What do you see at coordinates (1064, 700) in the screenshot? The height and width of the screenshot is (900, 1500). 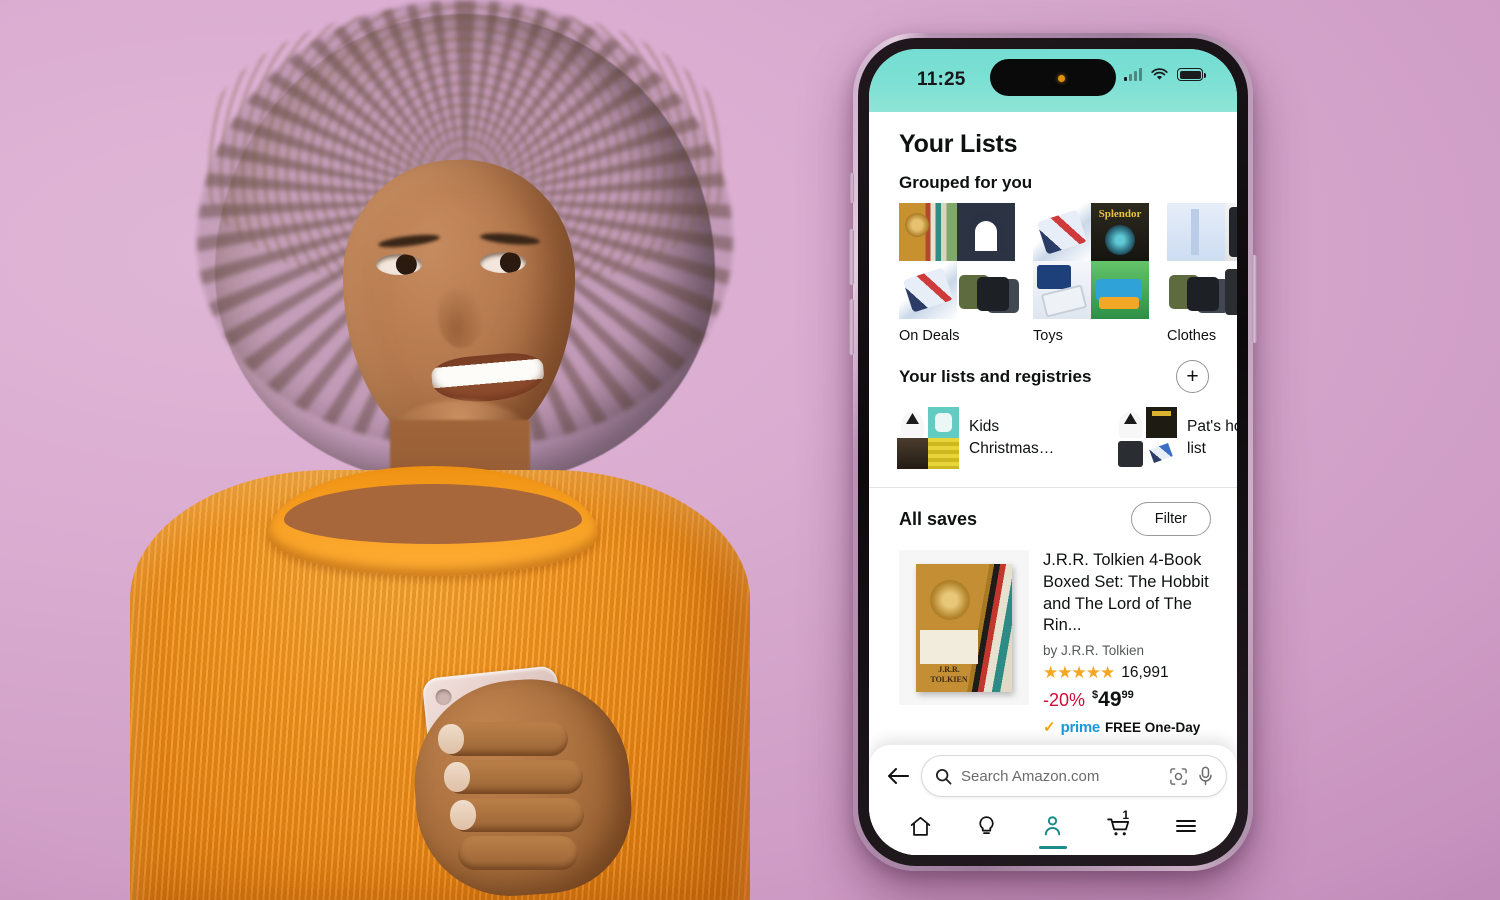 I see `discount-badge: -20%` at bounding box center [1064, 700].